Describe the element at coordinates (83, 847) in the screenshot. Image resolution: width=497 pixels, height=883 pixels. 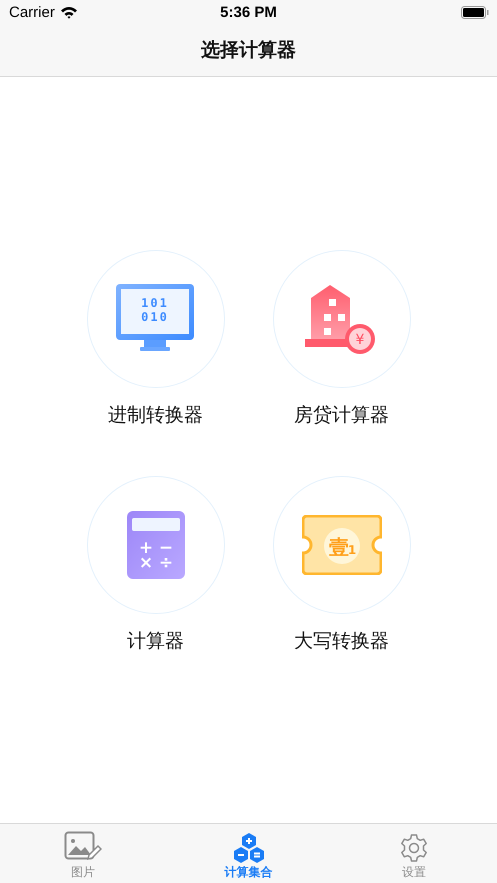
I see `image-edit-icon` at that location.